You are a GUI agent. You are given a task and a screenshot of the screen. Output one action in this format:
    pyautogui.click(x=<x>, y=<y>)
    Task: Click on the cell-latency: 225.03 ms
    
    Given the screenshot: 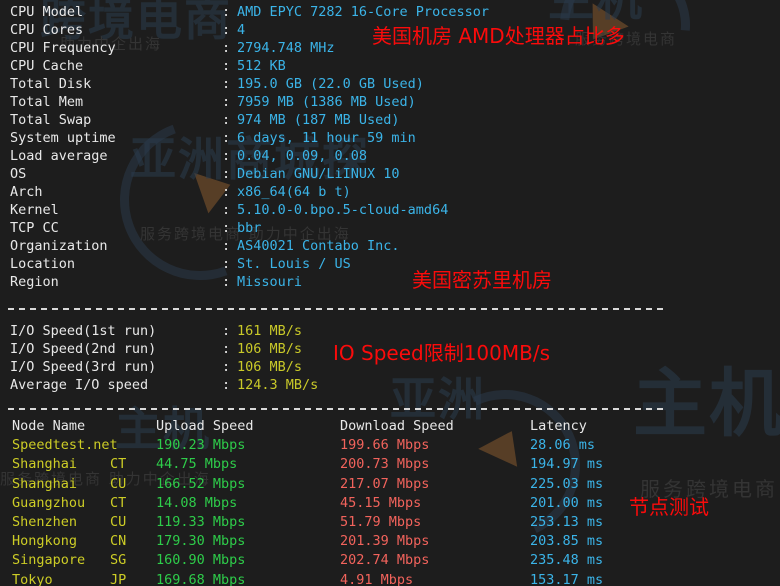 What is the action you would take?
    pyautogui.click(x=567, y=483)
    